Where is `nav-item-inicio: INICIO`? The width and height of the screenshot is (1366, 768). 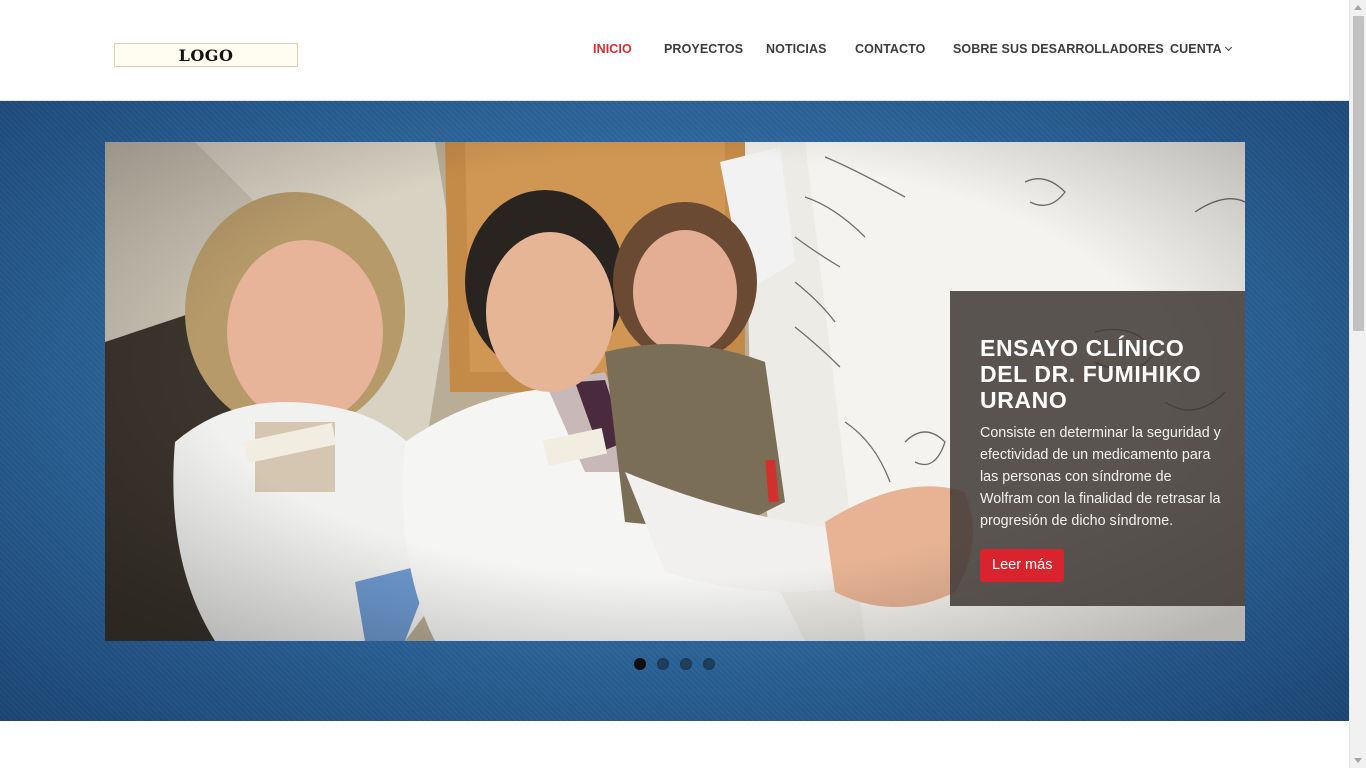
nav-item-inicio: INICIO is located at coordinates (612, 49).